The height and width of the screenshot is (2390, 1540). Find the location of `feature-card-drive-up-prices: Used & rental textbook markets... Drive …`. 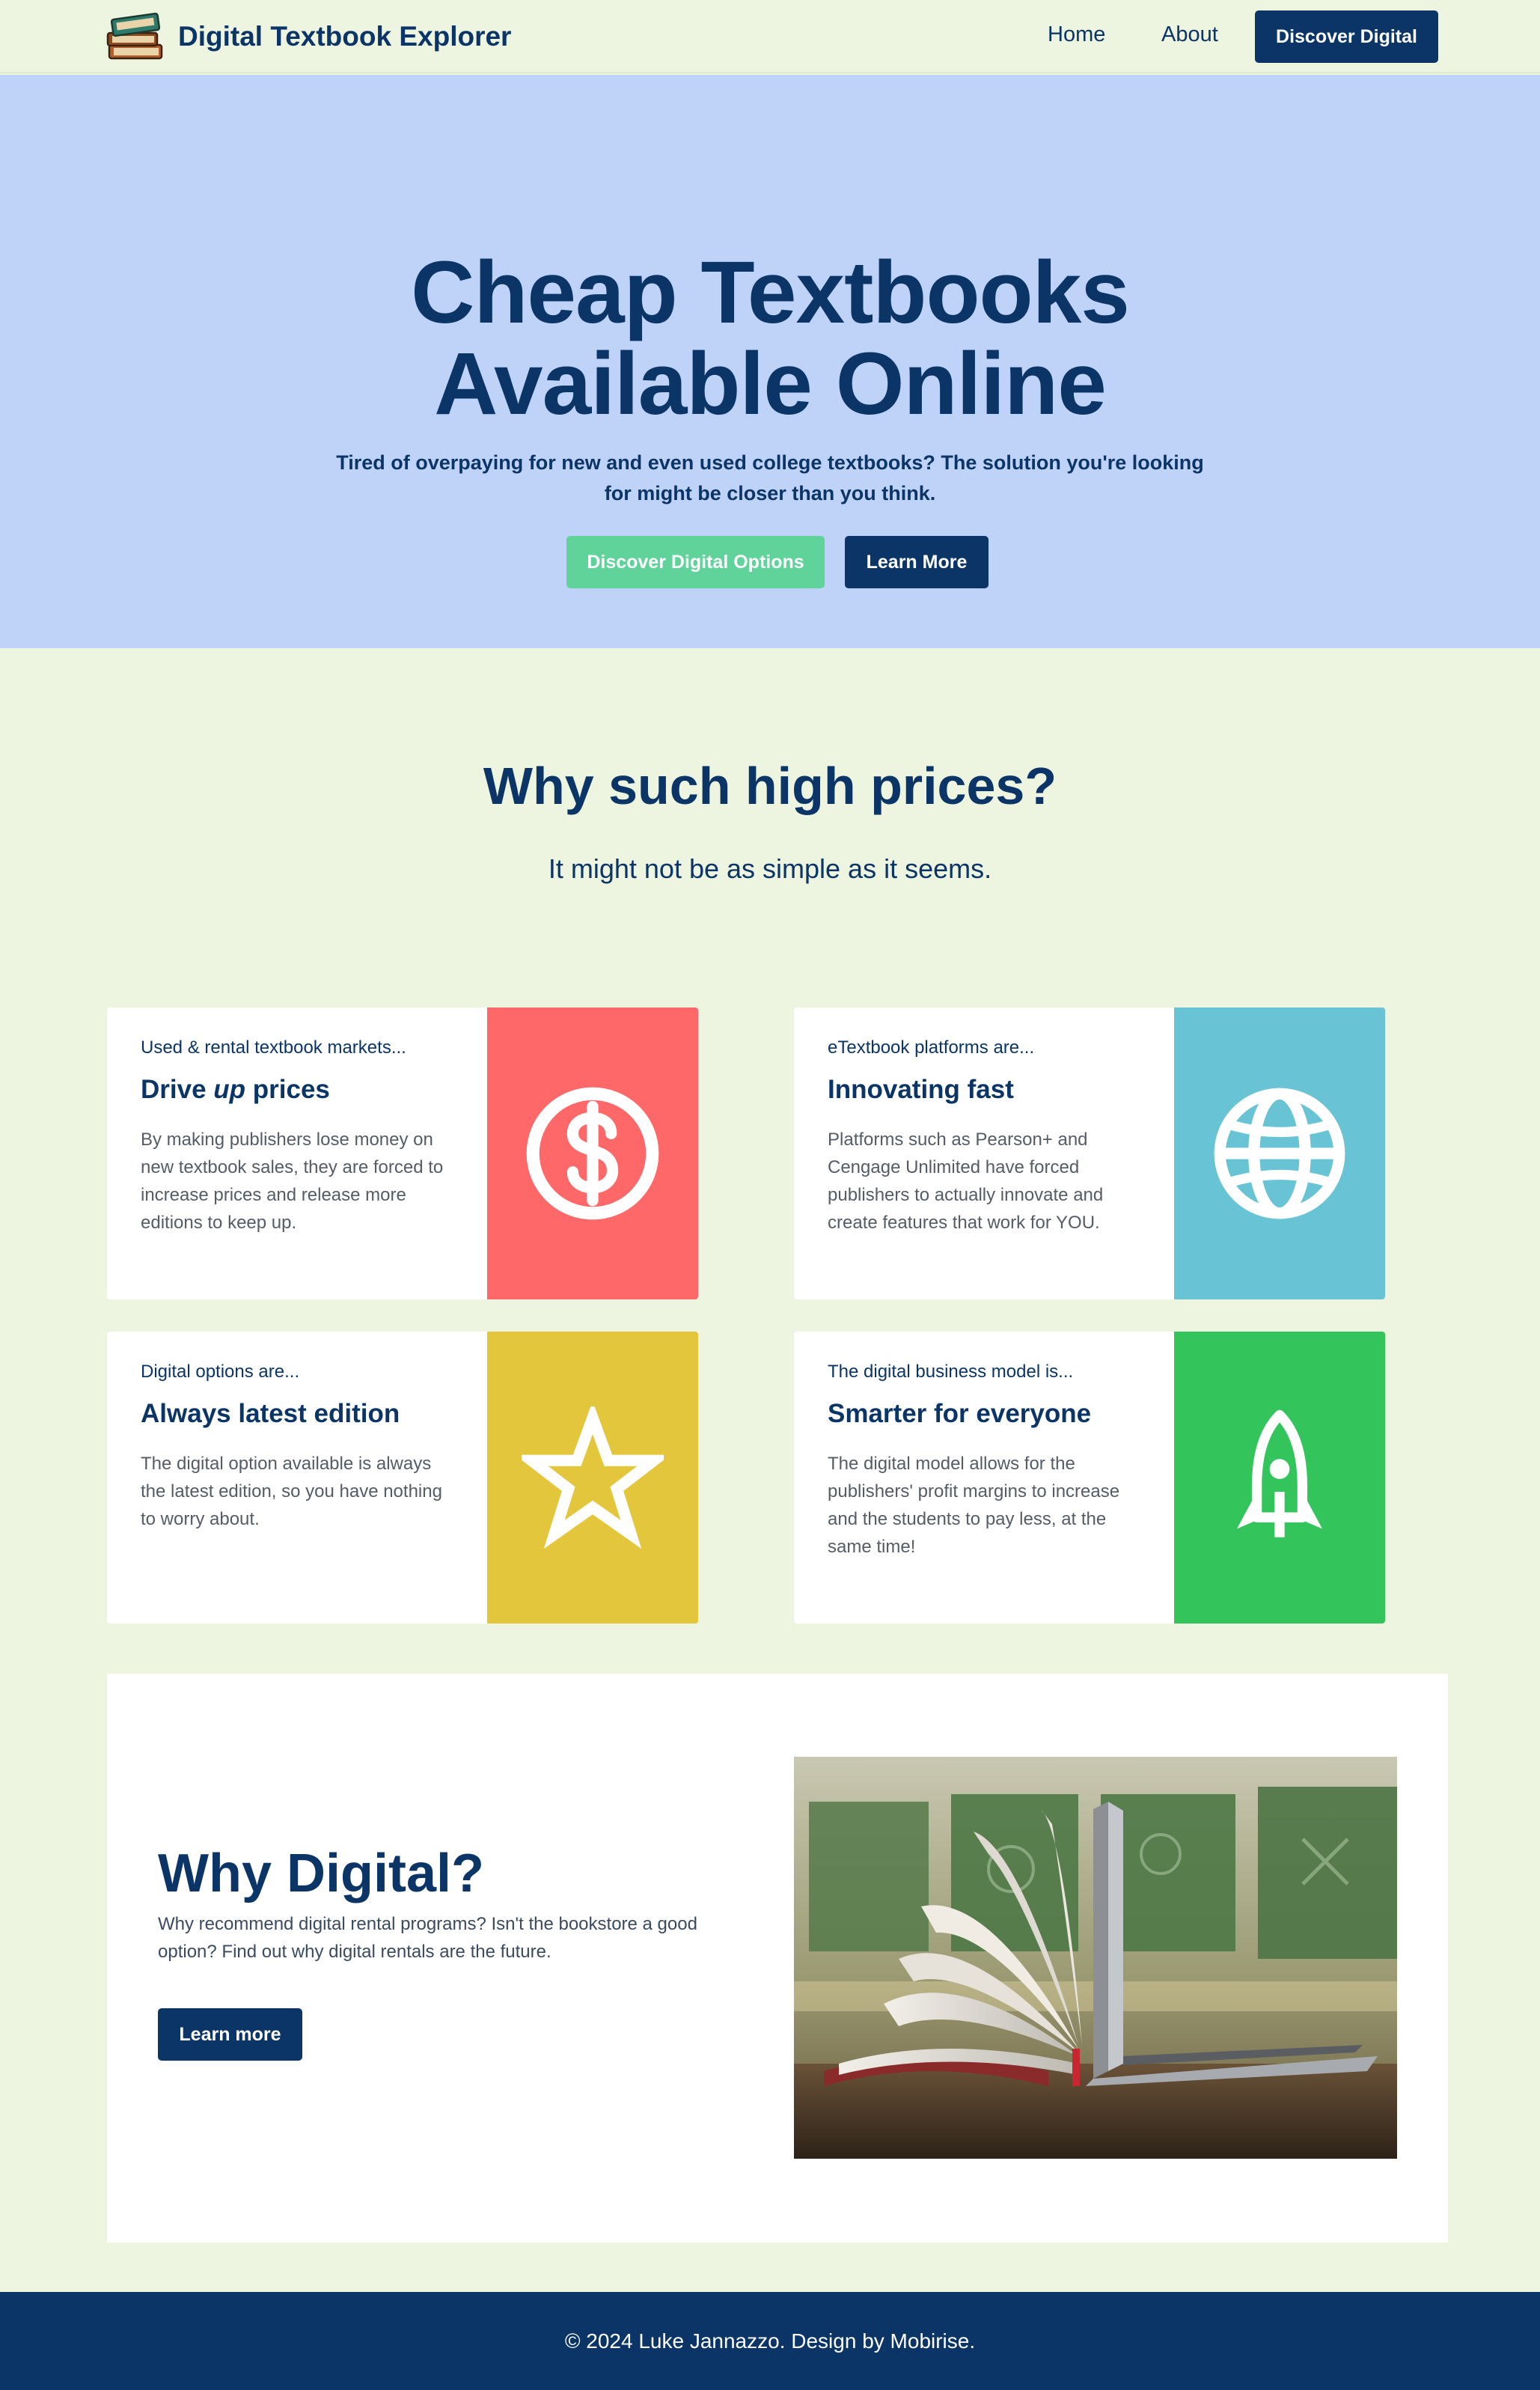

feature-card-drive-up-prices: Used & rental textbook markets... Drive … is located at coordinates (402, 1153).